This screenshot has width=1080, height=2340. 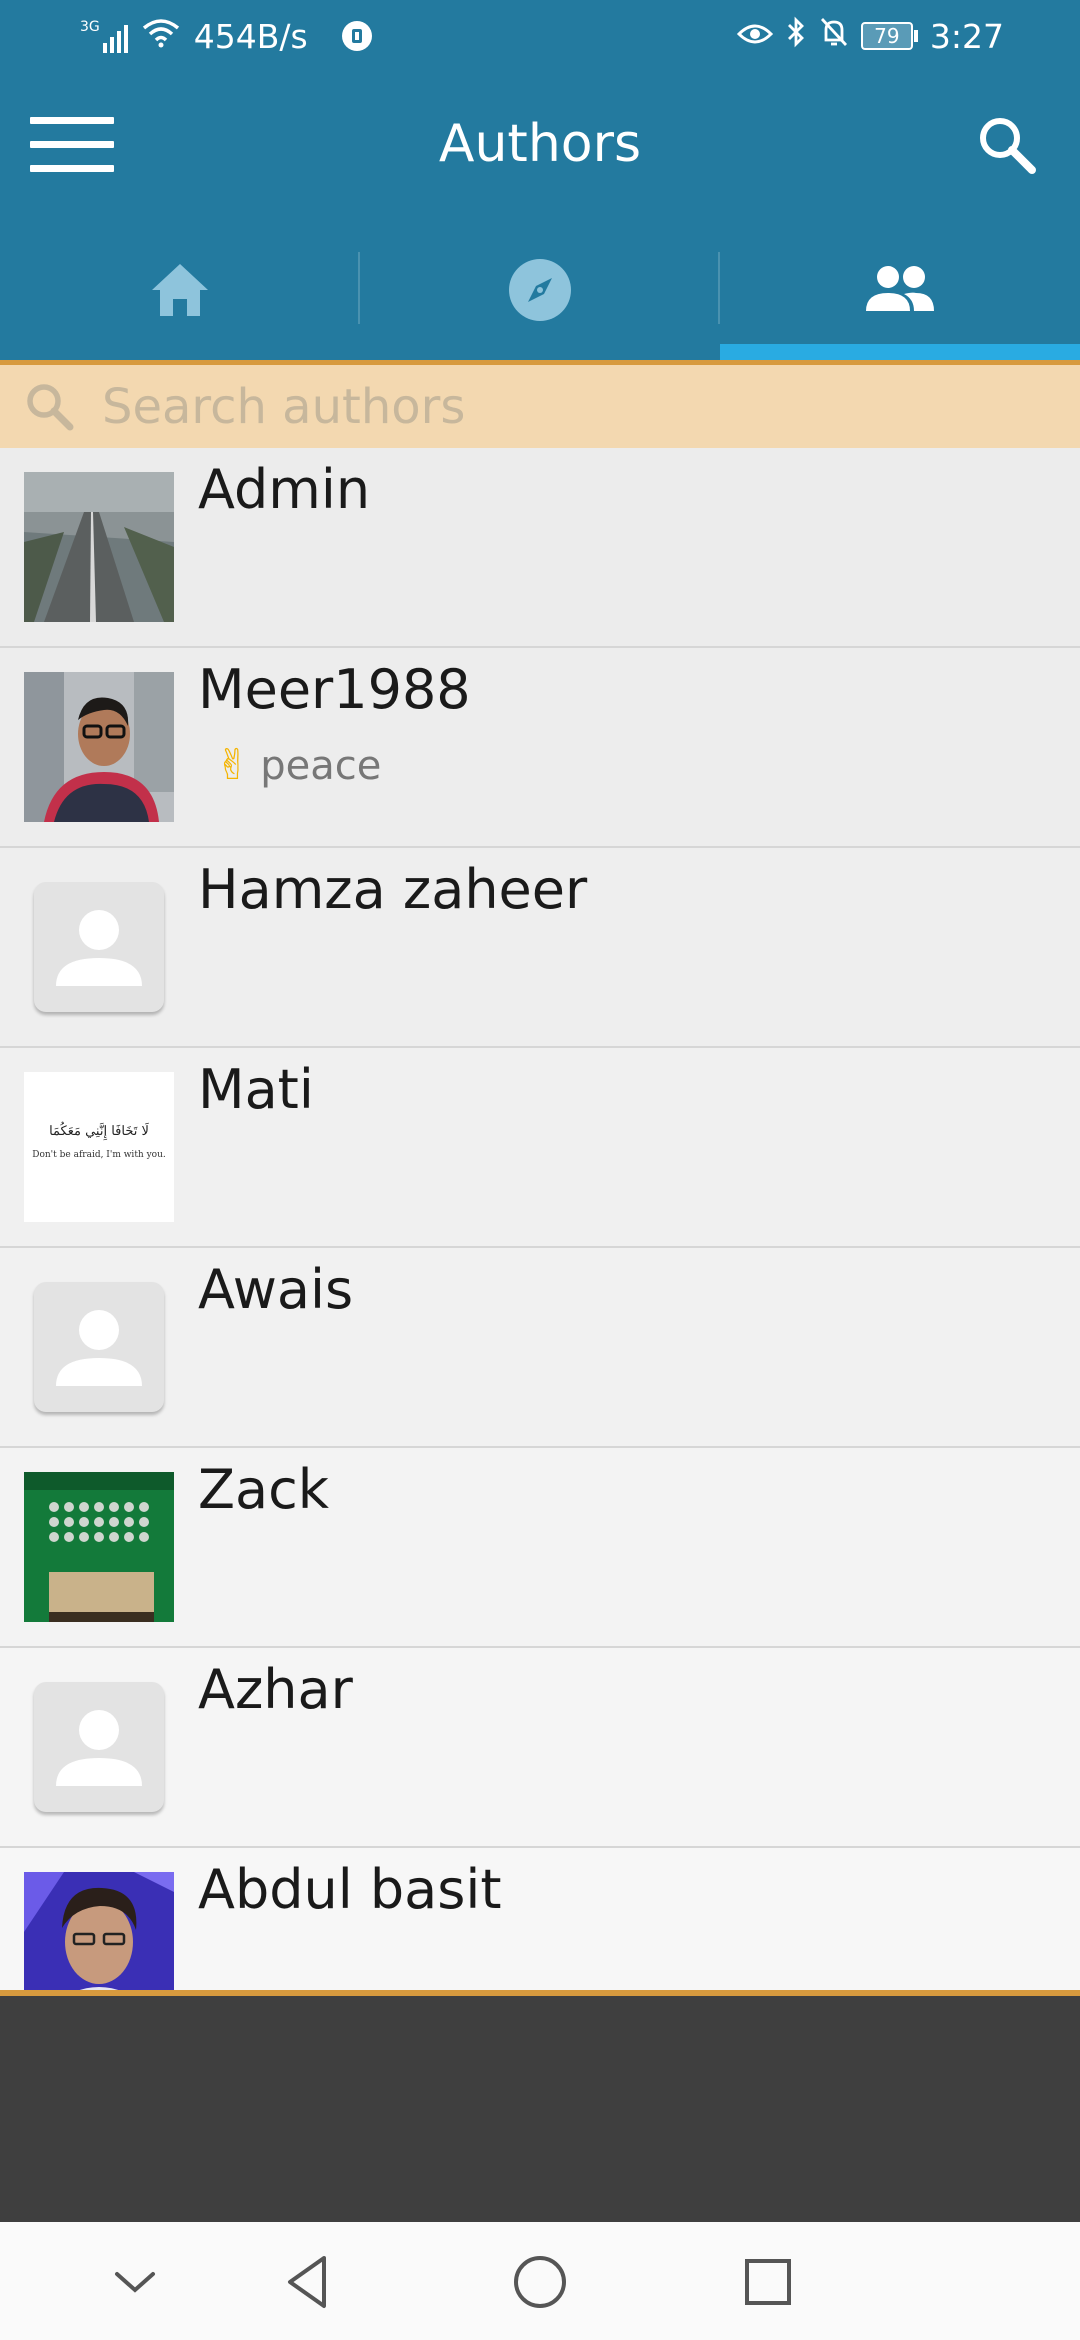 I want to click on list-item: Hamza zaheer, so click(x=540, y=948).